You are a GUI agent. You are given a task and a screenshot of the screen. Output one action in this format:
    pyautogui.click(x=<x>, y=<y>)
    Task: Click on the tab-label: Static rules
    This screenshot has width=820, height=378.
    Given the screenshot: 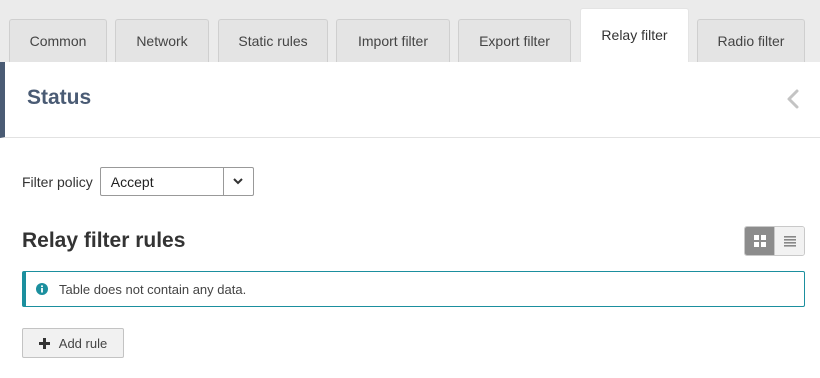 What is the action you would take?
    pyautogui.click(x=273, y=41)
    